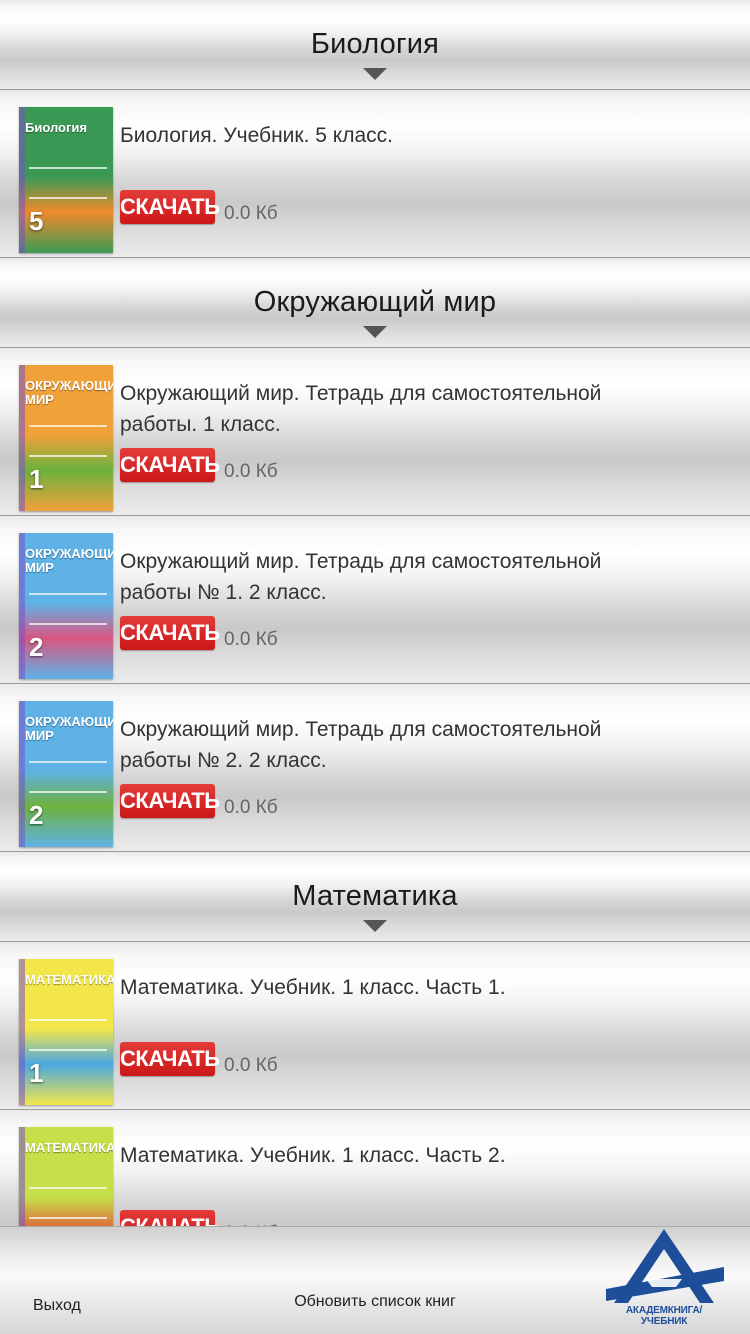 This screenshot has width=750, height=1334. I want to click on section-title: Математика, so click(375, 896).